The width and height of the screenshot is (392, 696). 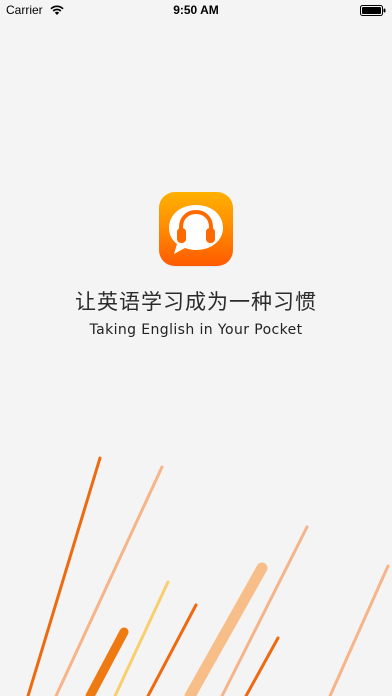 I want to click on app-logo, so click(x=196, y=229).